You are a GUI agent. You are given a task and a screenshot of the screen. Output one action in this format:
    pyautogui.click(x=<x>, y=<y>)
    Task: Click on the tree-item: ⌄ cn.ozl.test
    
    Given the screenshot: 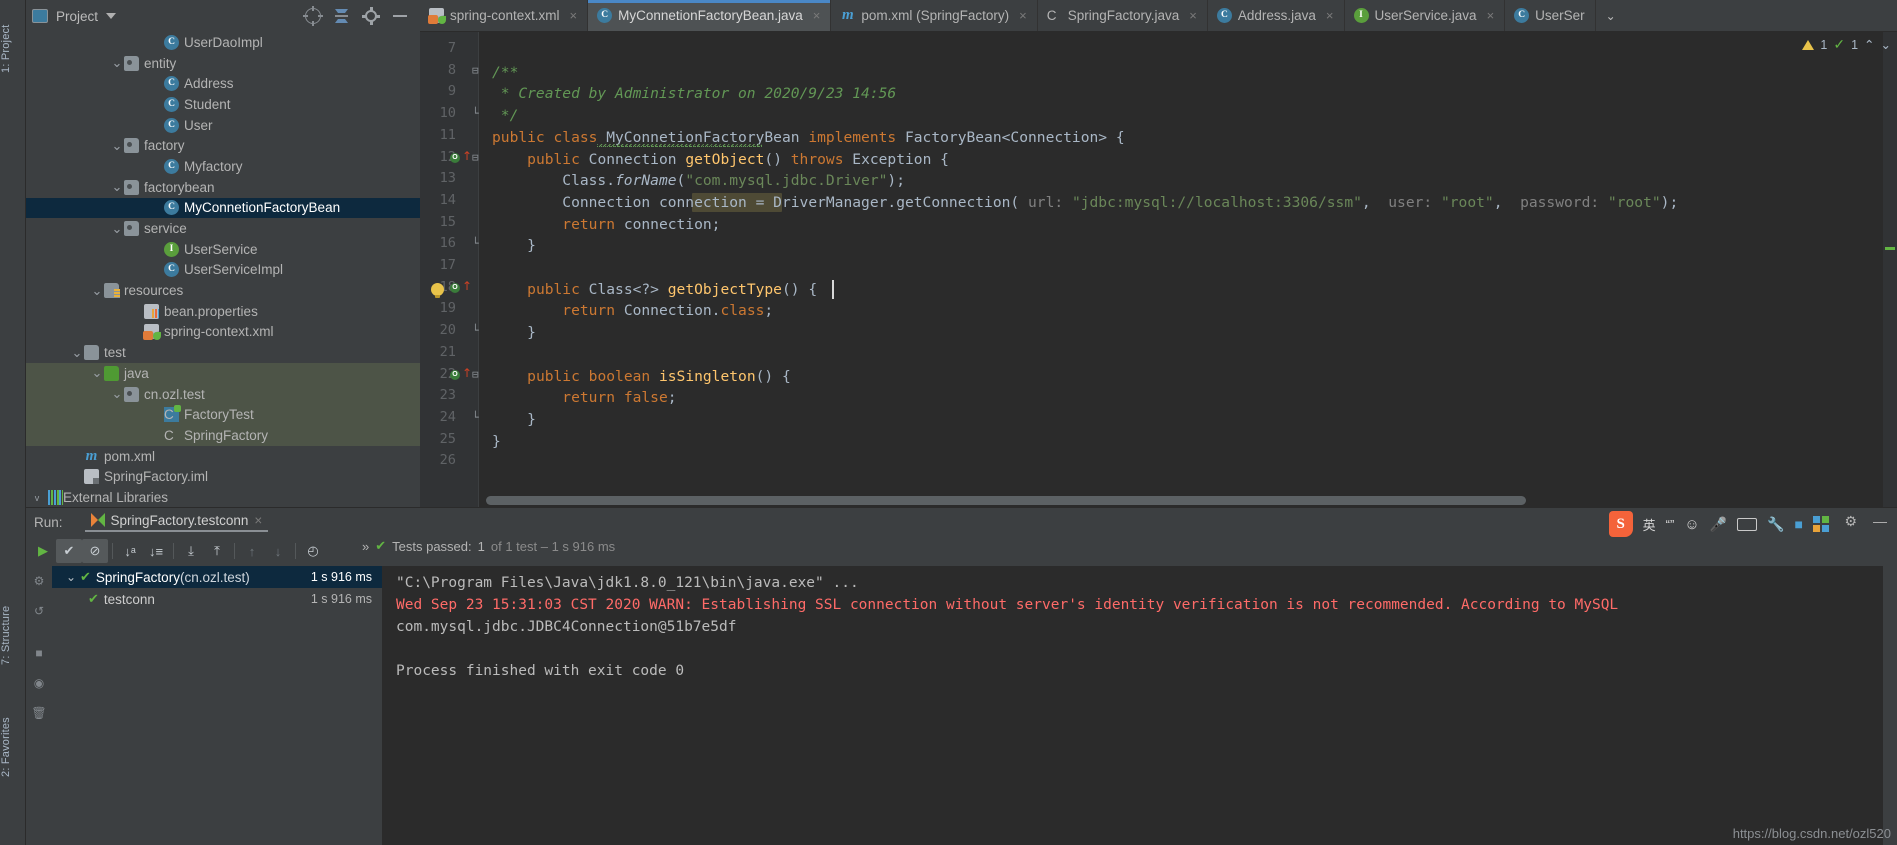 What is the action you would take?
    pyautogui.click(x=223, y=394)
    